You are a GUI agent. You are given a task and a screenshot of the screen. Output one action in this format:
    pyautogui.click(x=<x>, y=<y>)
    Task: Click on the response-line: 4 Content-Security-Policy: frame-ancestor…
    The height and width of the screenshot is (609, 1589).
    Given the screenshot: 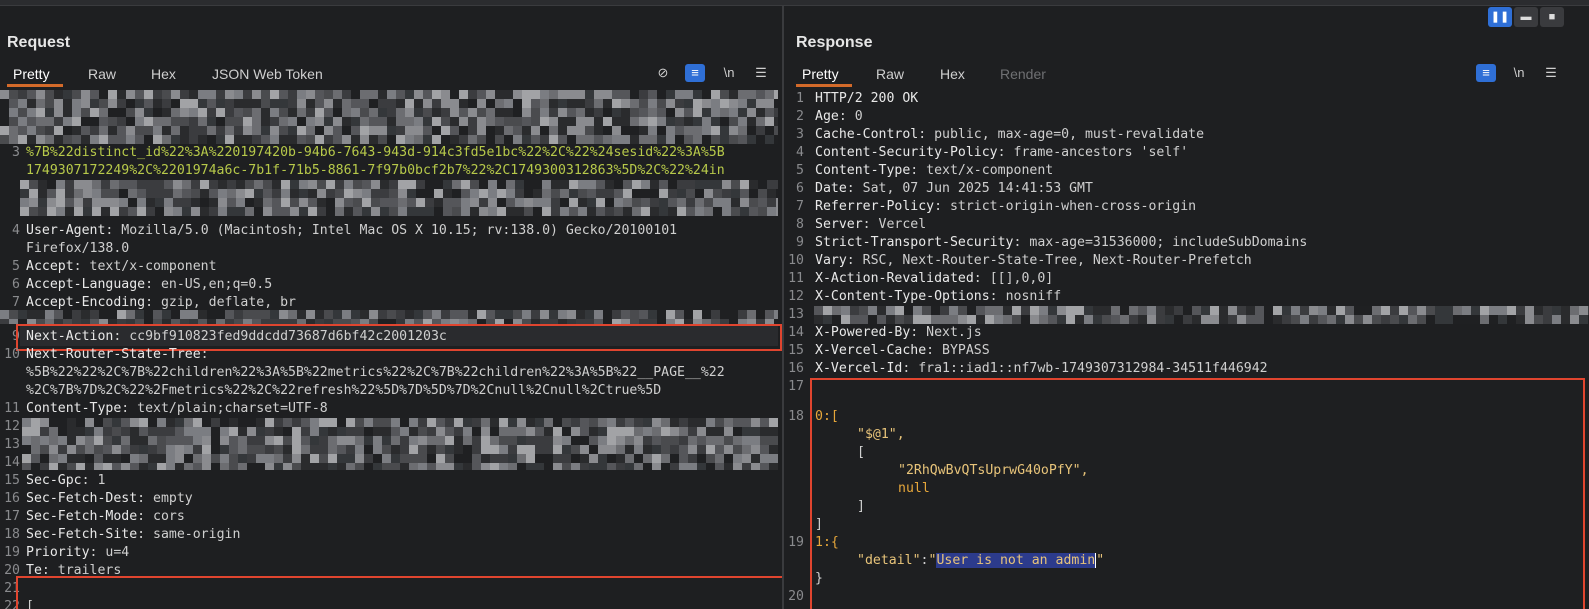 What is the action you would take?
    pyautogui.click(x=992, y=152)
    